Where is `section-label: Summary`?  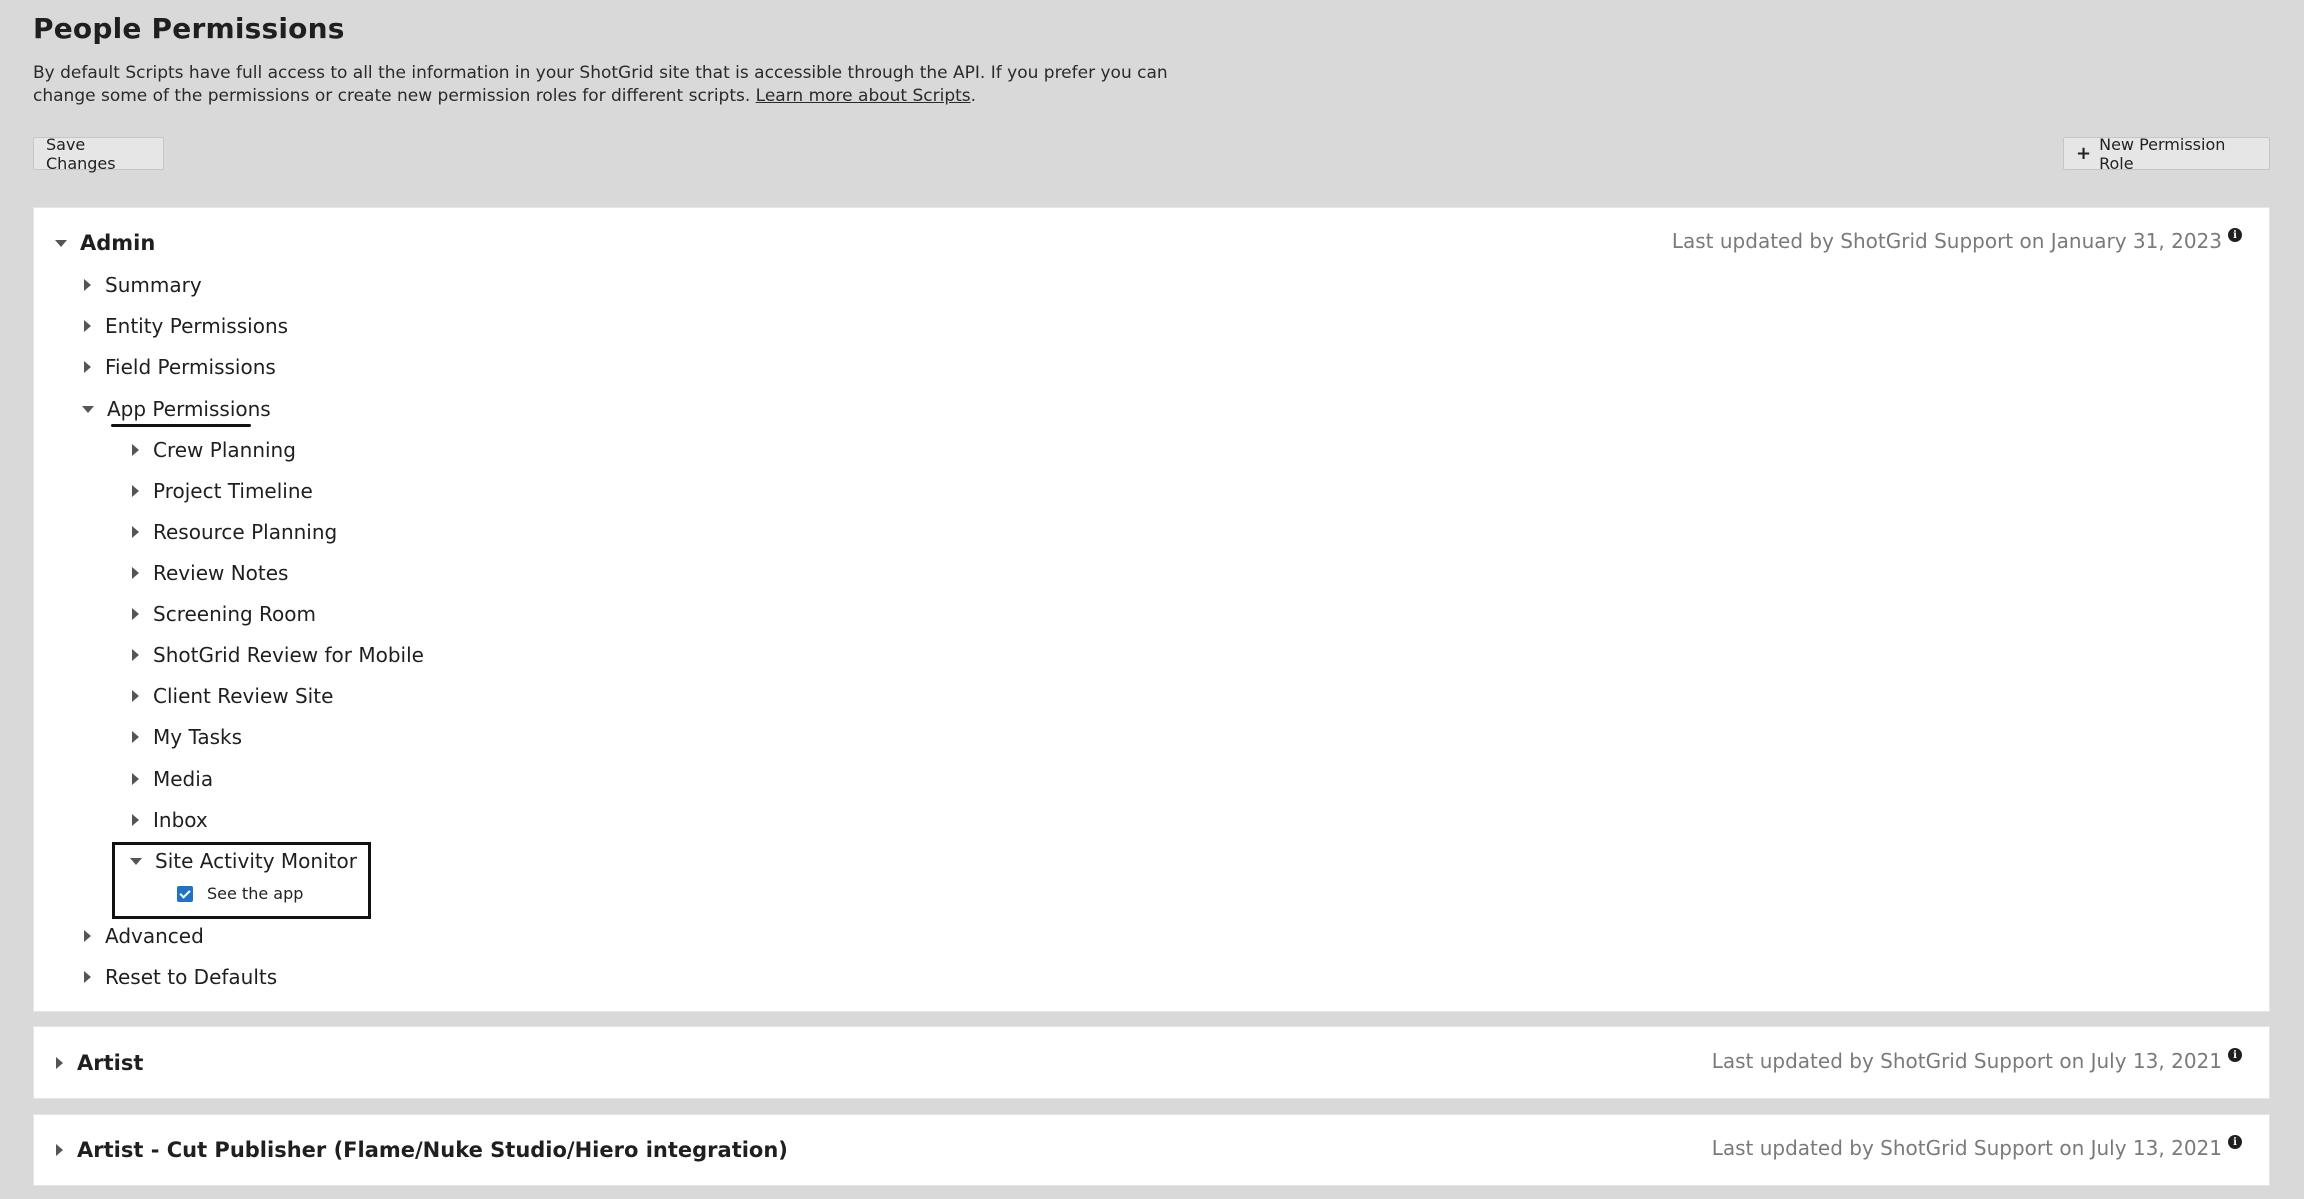
section-label: Summary is located at coordinates (153, 285).